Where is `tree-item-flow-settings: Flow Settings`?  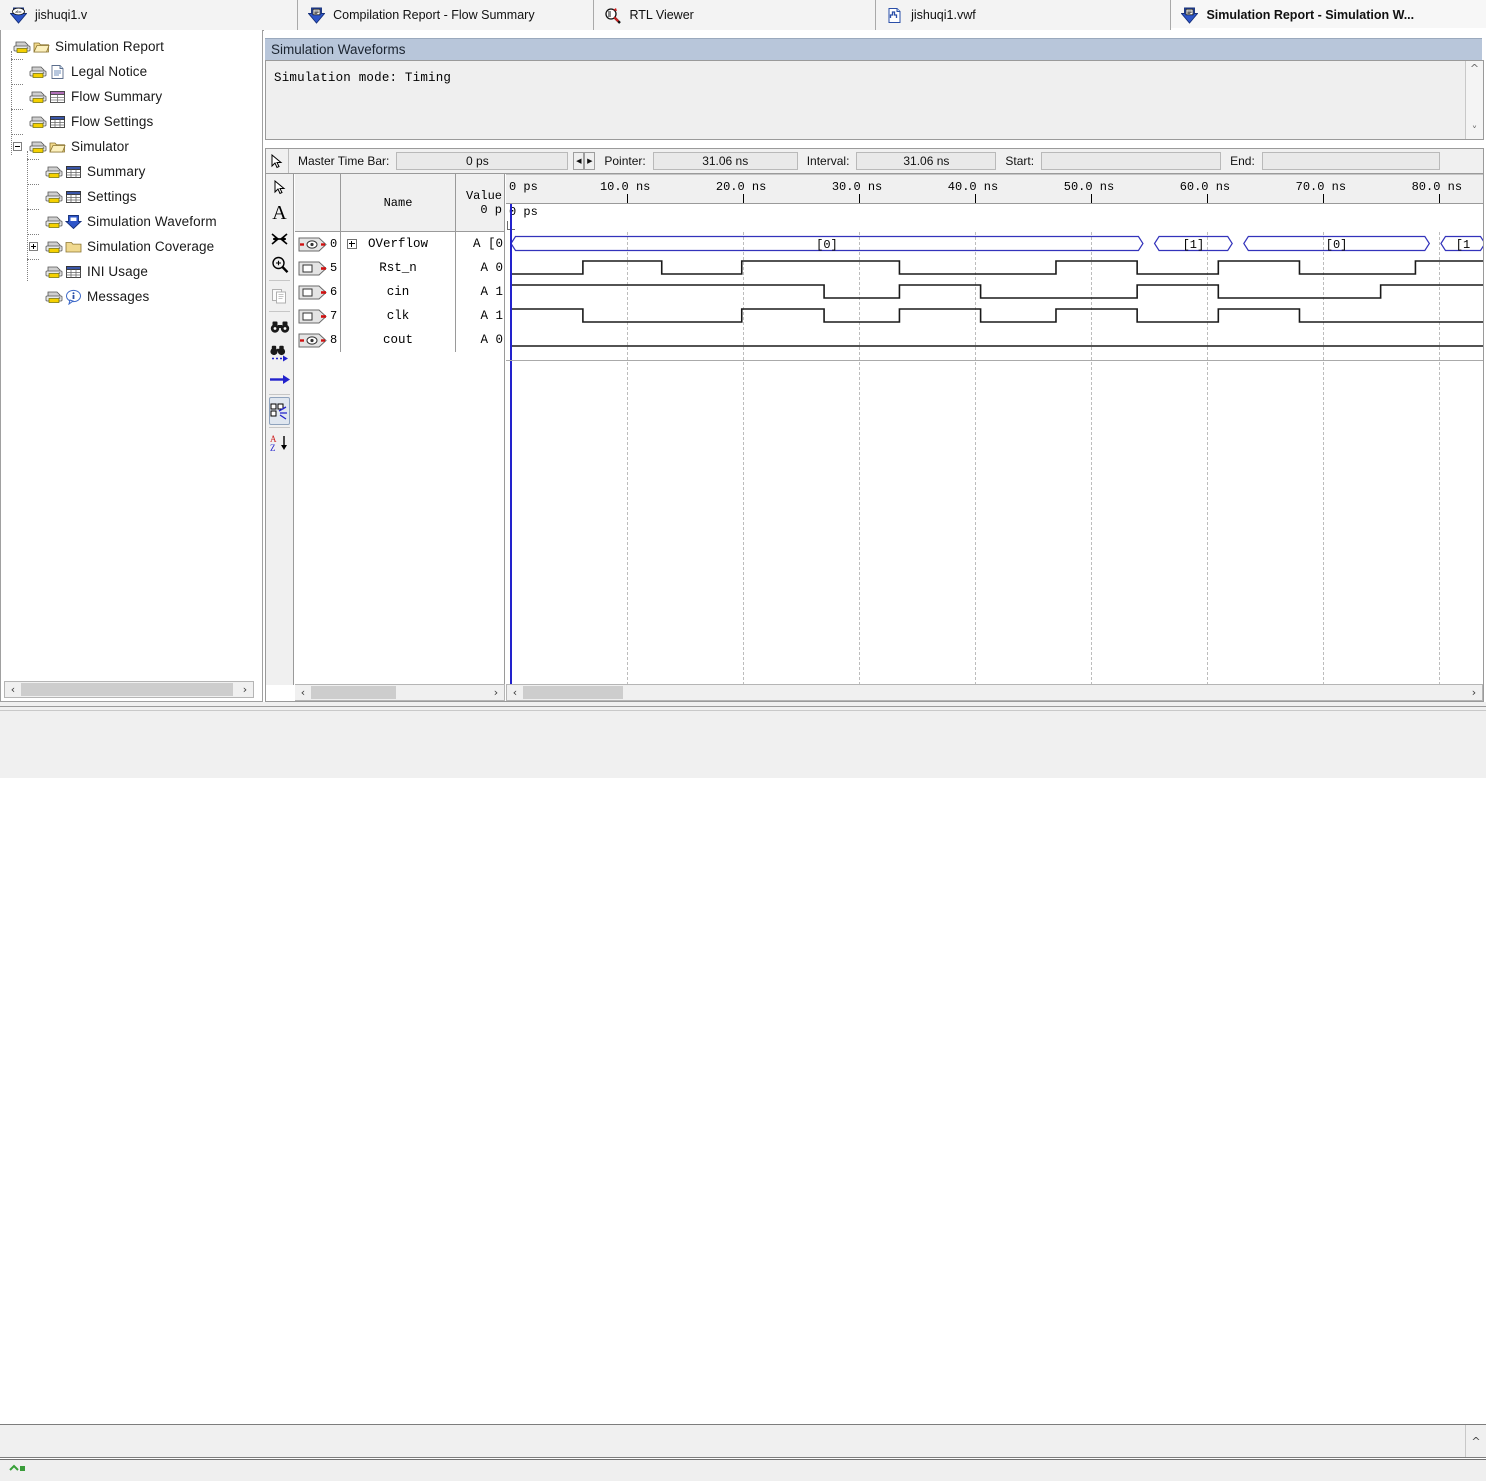
tree-item-flow-settings: Flow Settings is located at coordinates (131, 121).